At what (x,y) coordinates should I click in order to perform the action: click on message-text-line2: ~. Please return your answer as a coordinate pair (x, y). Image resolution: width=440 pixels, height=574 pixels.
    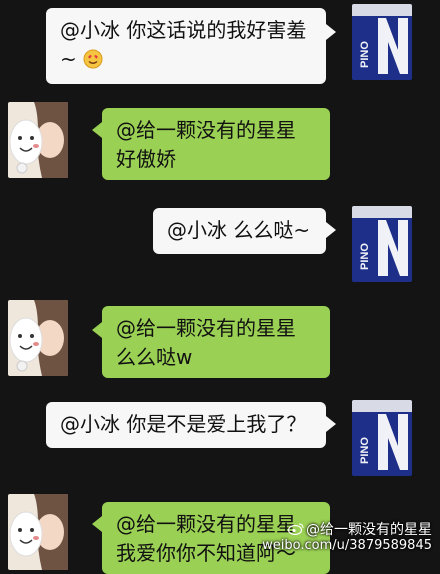
    Looking at the image, I should click on (186, 59).